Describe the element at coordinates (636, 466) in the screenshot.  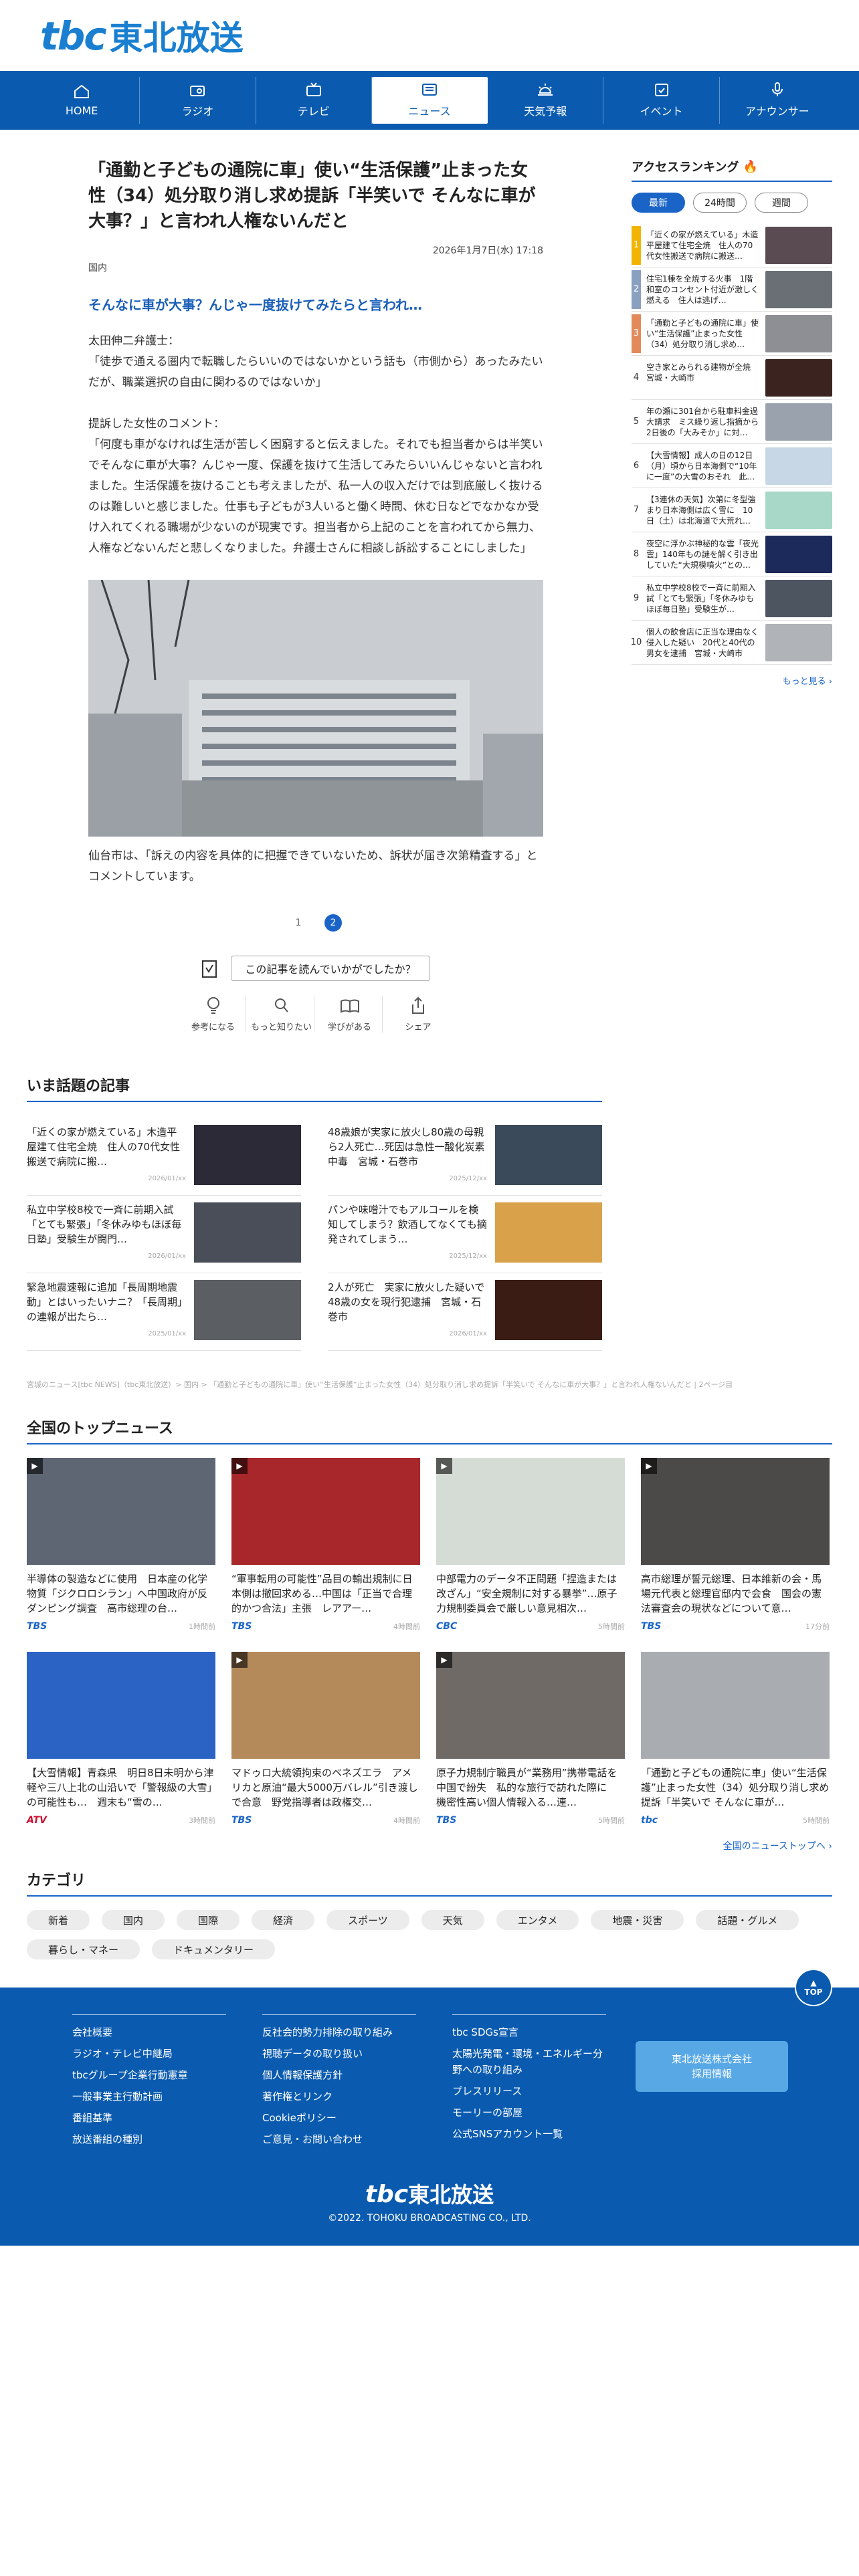
I see `rank-number: 6` at that location.